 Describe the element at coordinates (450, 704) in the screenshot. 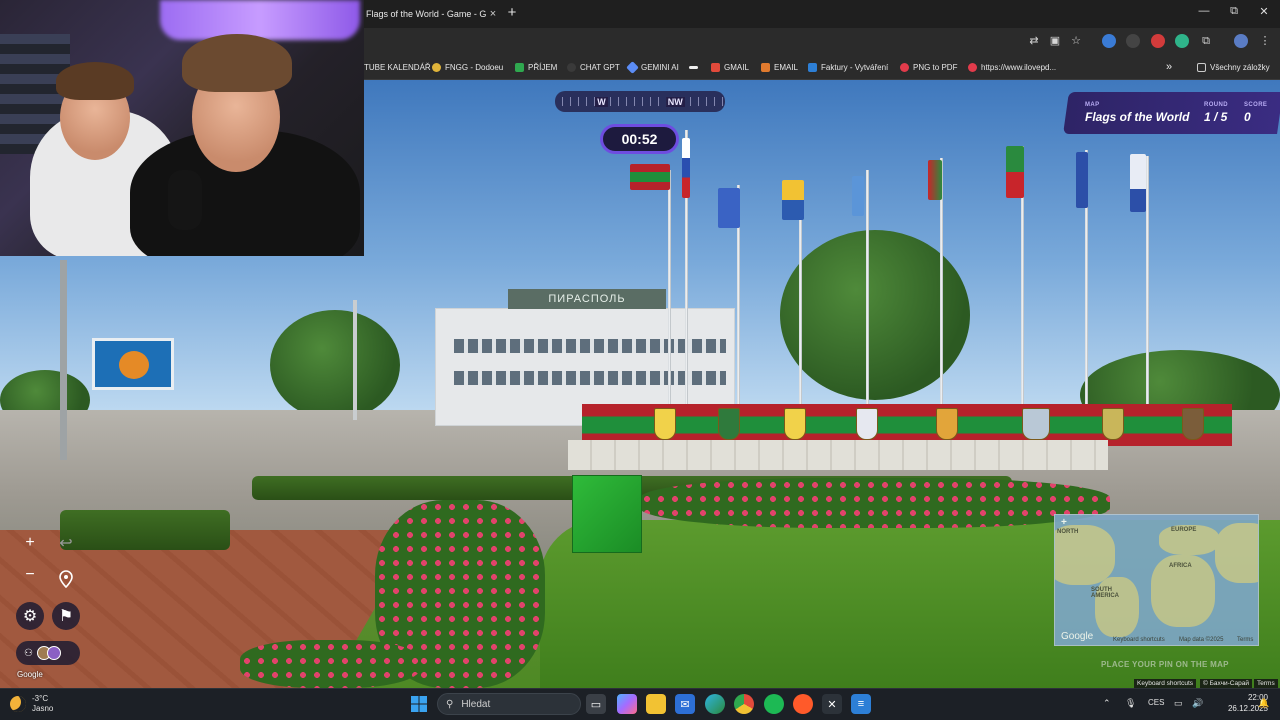

I see `search-icon: ⚲` at that location.